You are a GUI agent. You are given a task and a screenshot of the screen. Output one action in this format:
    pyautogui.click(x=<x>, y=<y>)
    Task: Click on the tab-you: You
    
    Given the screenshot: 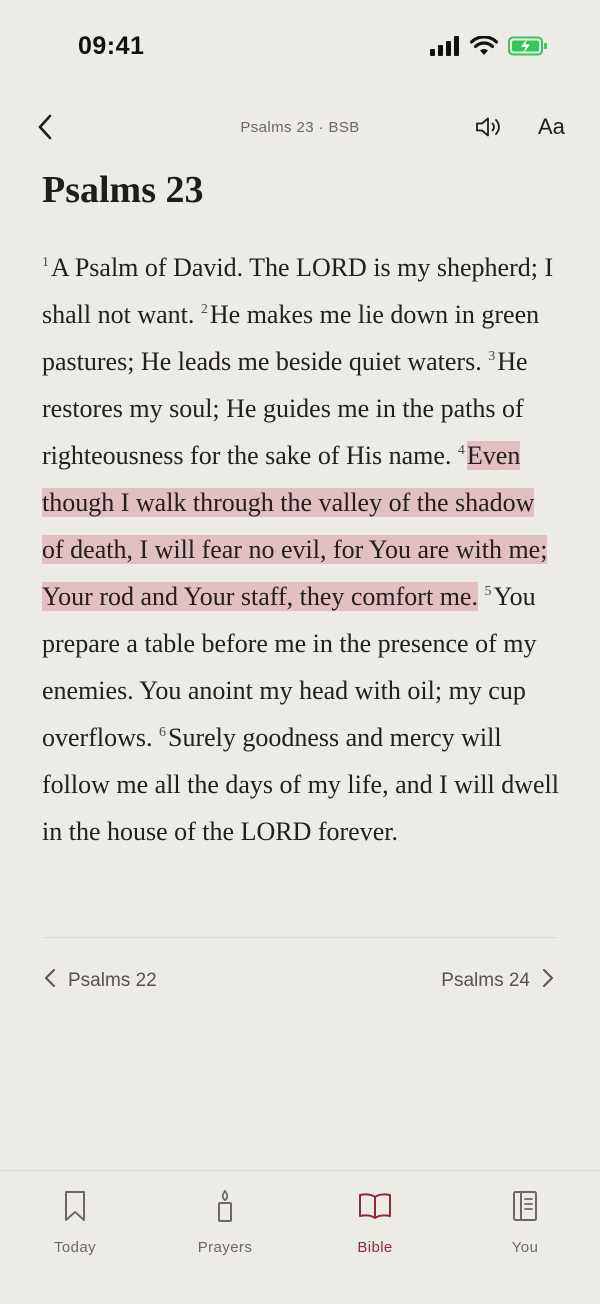 What is the action you would take?
    pyautogui.click(x=525, y=1221)
    